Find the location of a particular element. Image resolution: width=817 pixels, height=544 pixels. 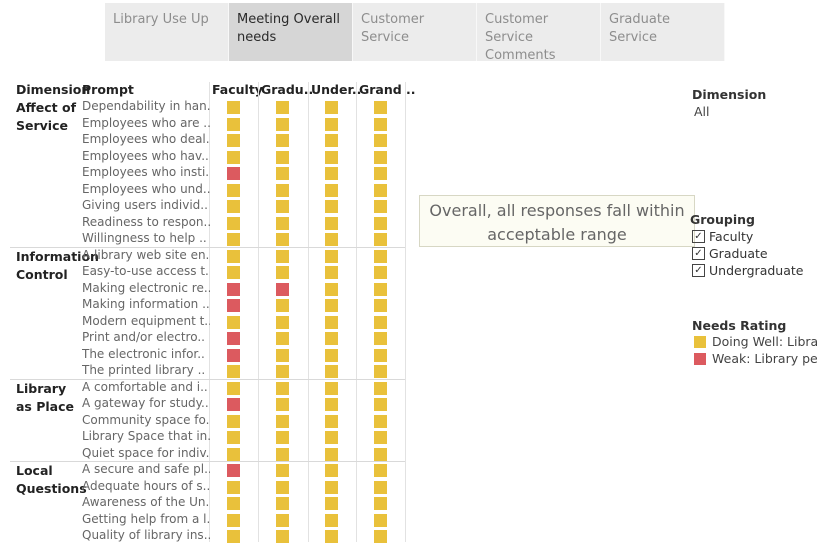

prompt-label: A gateway for study.. is located at coordinates (146, 403).